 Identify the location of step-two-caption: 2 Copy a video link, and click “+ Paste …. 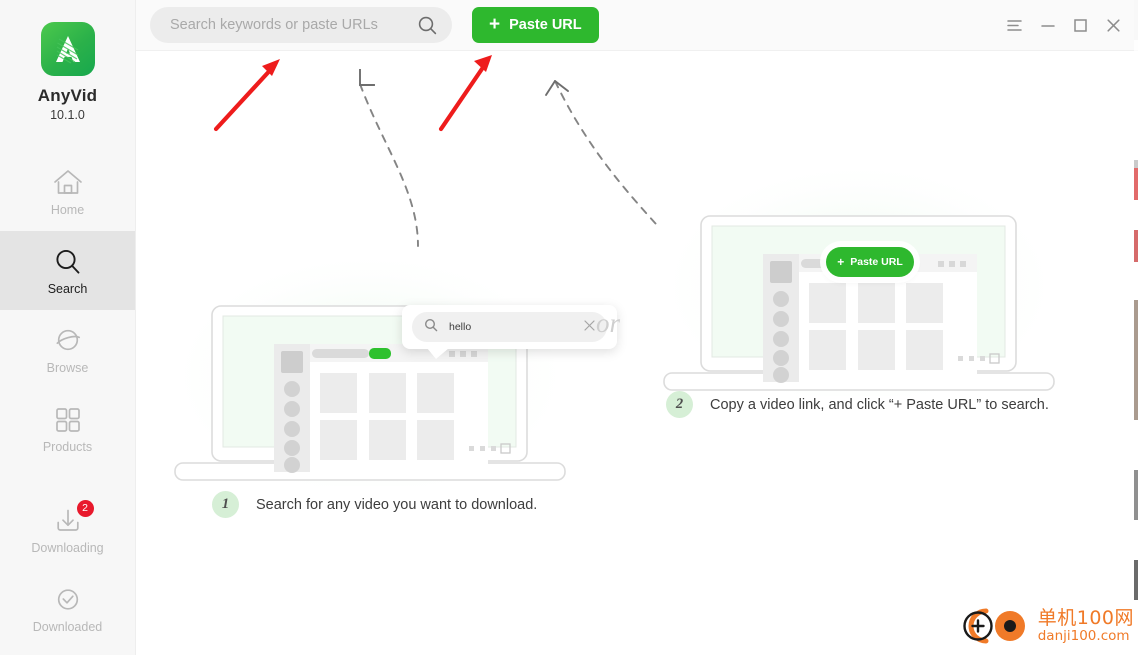
(857, 404).